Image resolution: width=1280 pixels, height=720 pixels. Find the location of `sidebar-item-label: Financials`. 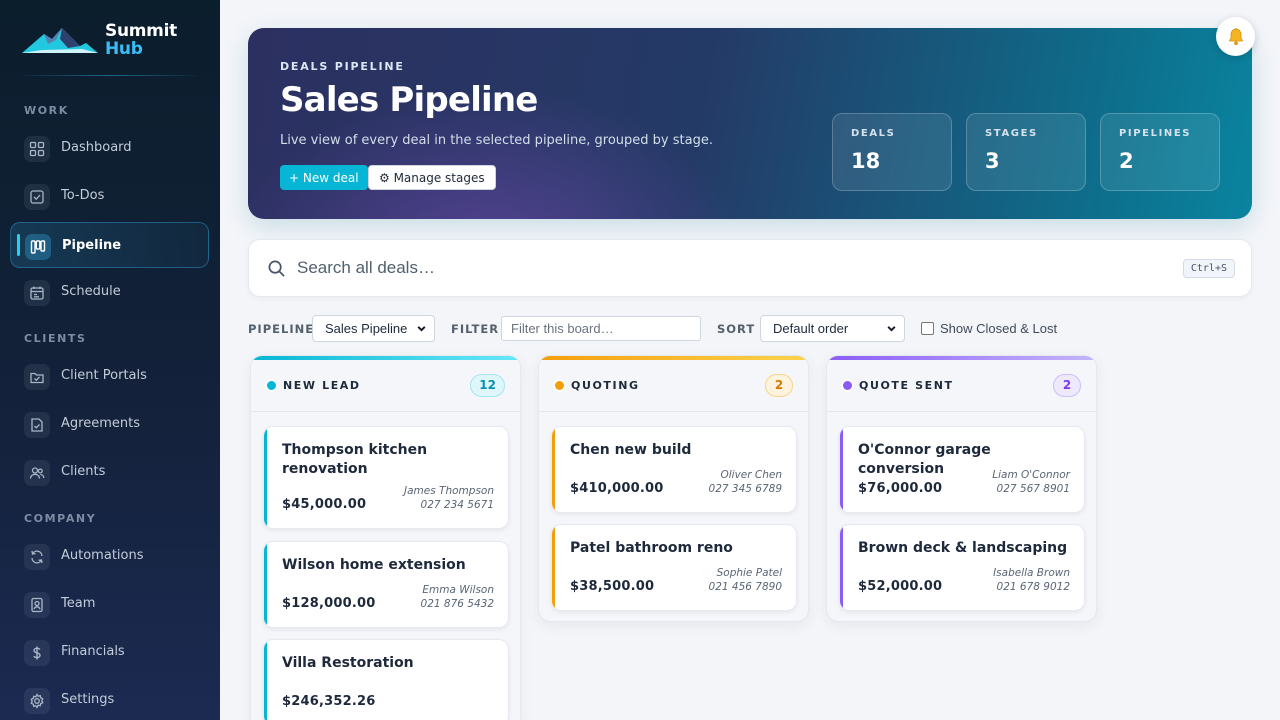

sidebar-item-label: Financials is located at coordinates (93, 651).